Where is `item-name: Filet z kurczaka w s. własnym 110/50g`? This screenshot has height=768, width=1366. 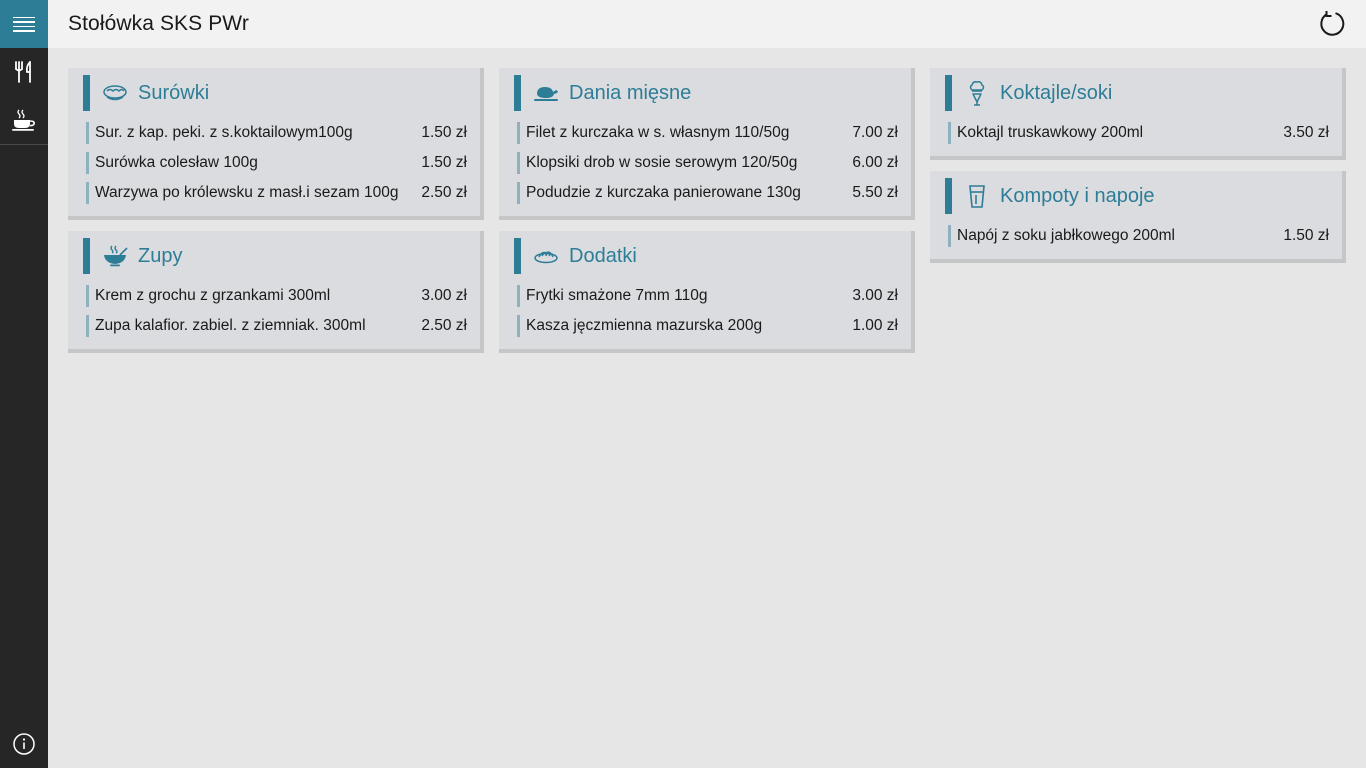
item-name: Filet z kurczaka w s. własnym 110/50g is located at coordinates (658, 132).